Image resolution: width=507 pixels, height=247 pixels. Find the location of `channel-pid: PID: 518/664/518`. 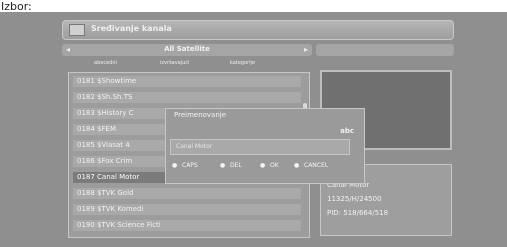

channel-pid: PID: 518/664/518 is located at coordinates (358, 213).